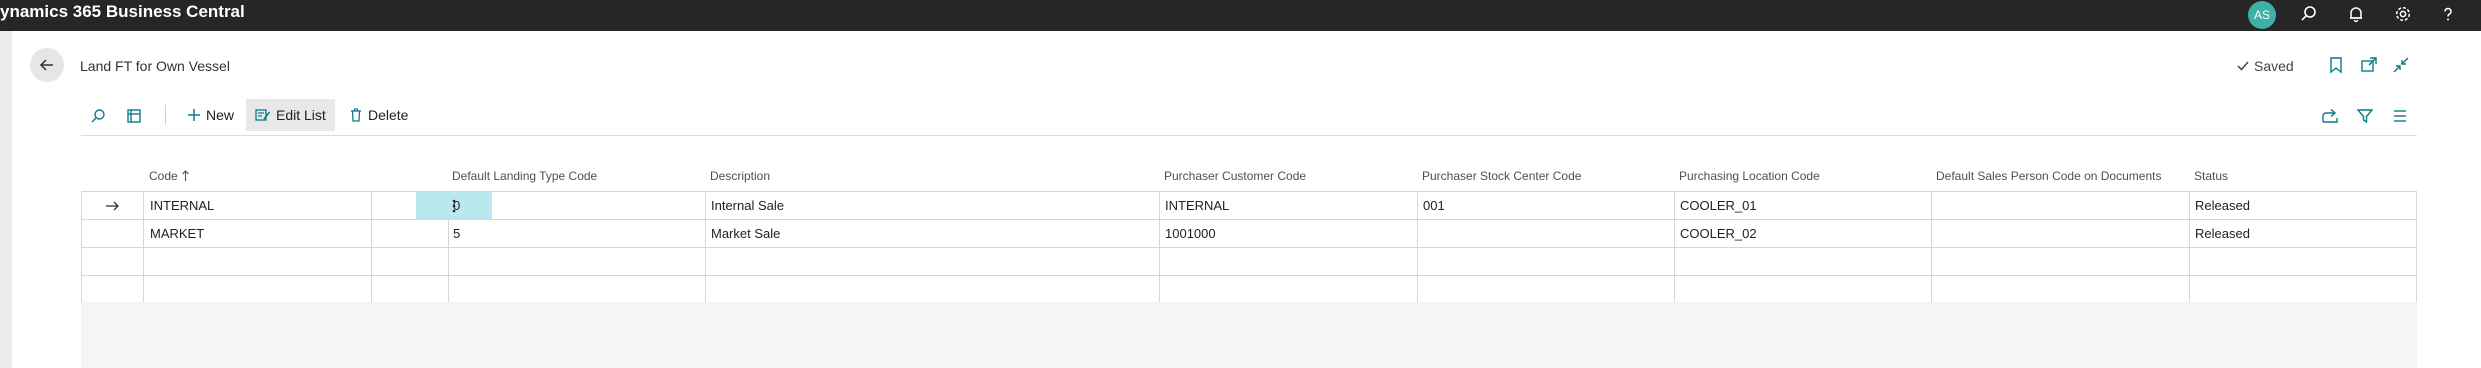 The width and height of the screenshot is (2481, 368). I want to click on collapse-icon, so click(2401, 65).